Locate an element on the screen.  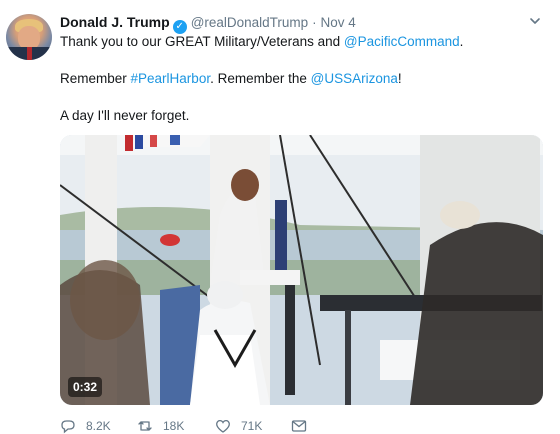
author-handle: @realDonaldTrump is located at coordinates (250, 22).